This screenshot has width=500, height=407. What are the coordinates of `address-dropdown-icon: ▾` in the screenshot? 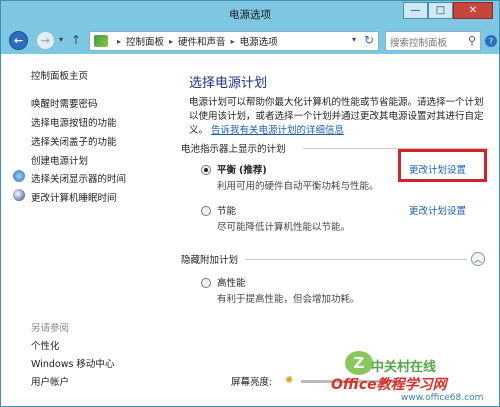 It's located at (354, 39).